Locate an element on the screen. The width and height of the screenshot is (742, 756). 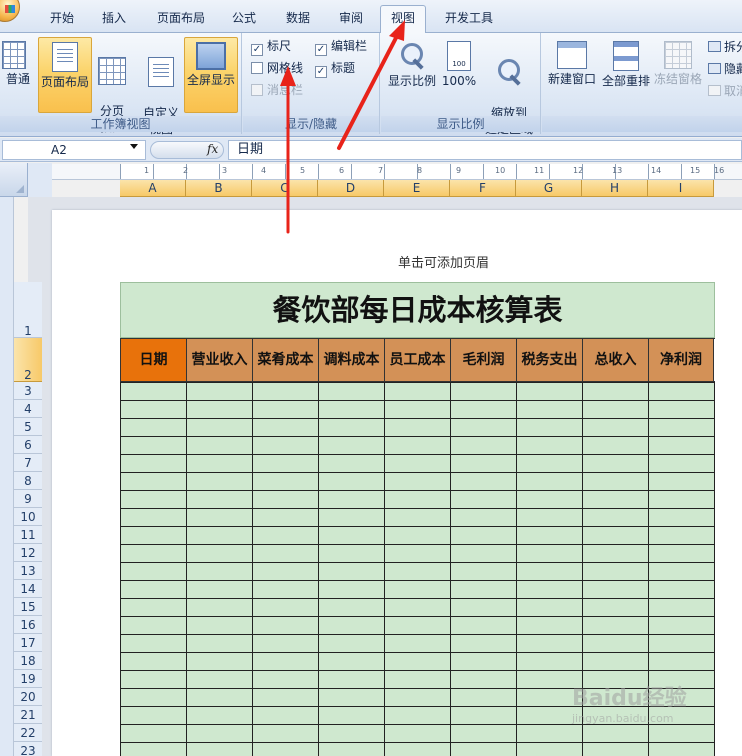
row-header-2: 2 is located at coordinates (28, 360).